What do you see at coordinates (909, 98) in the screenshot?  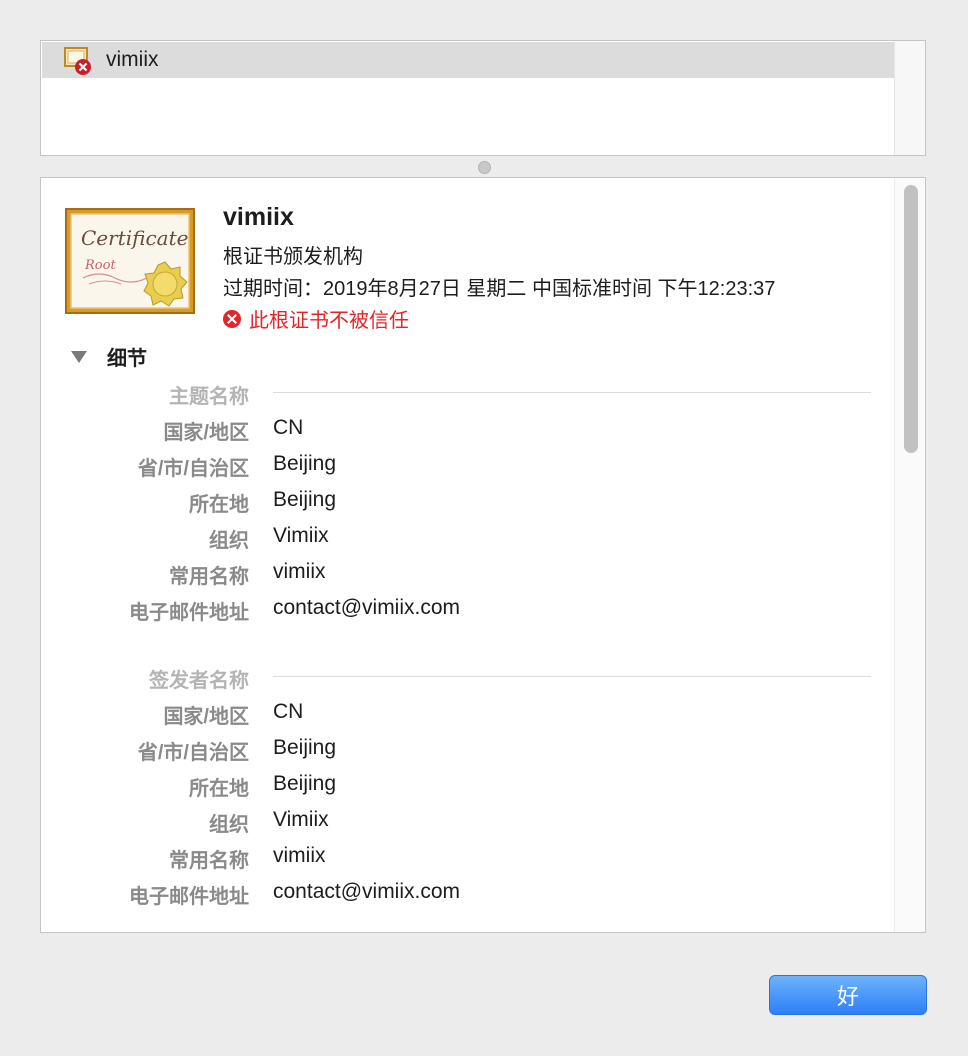 I see `certificate-list-scrollbar` at bounding box center [909, 98].